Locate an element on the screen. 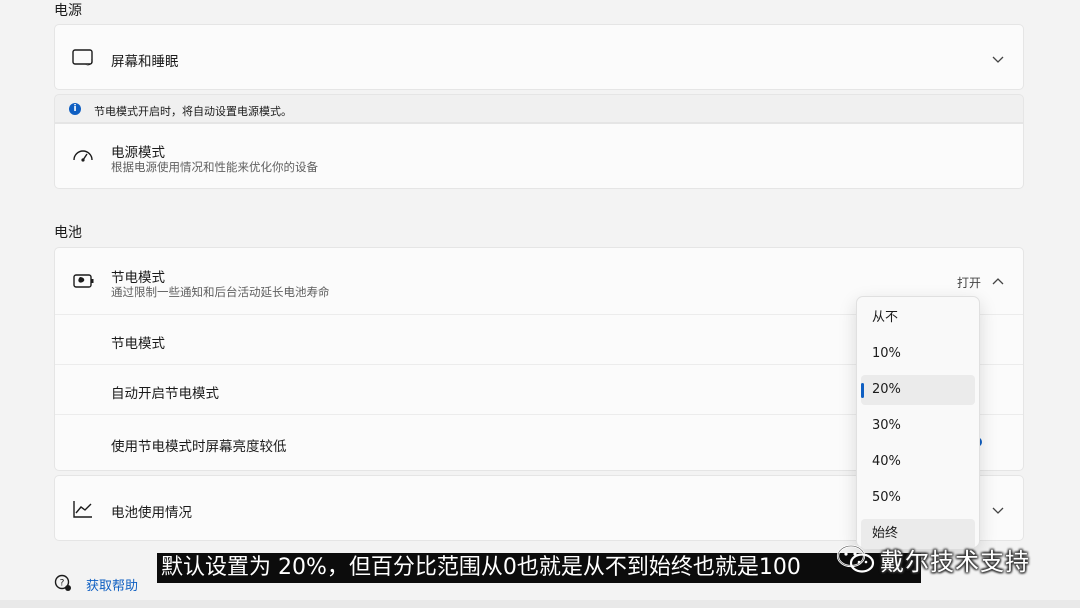  battery-saver-icon is located at coordinates (83, 281).